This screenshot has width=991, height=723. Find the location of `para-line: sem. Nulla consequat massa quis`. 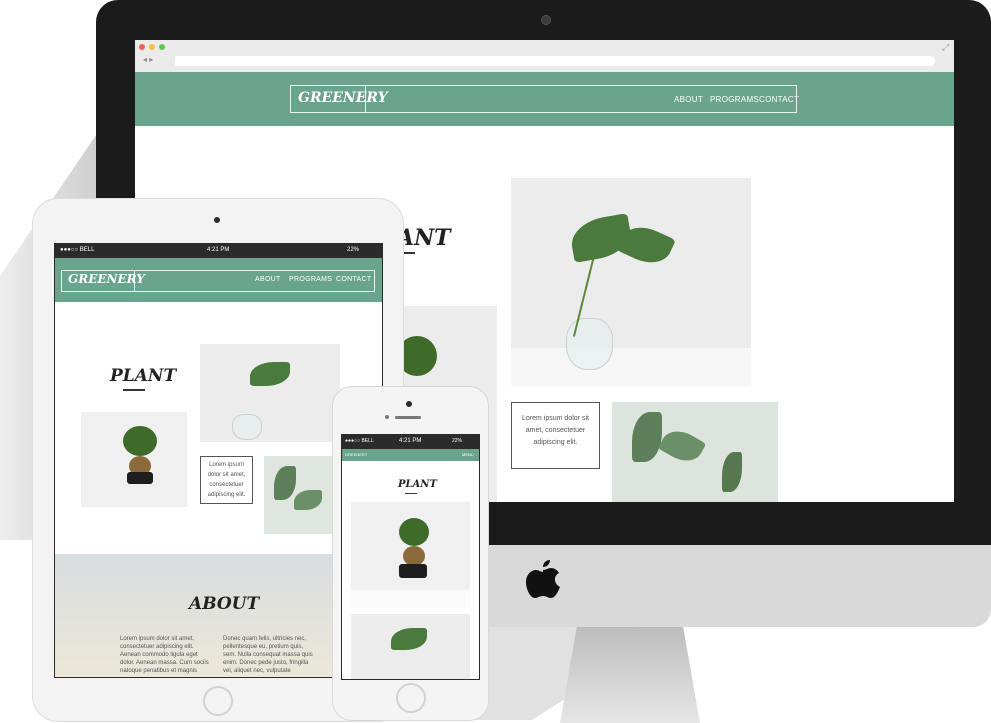

para-line: sem. Nulla consequat massa quis is located at coordinates (268, 655).